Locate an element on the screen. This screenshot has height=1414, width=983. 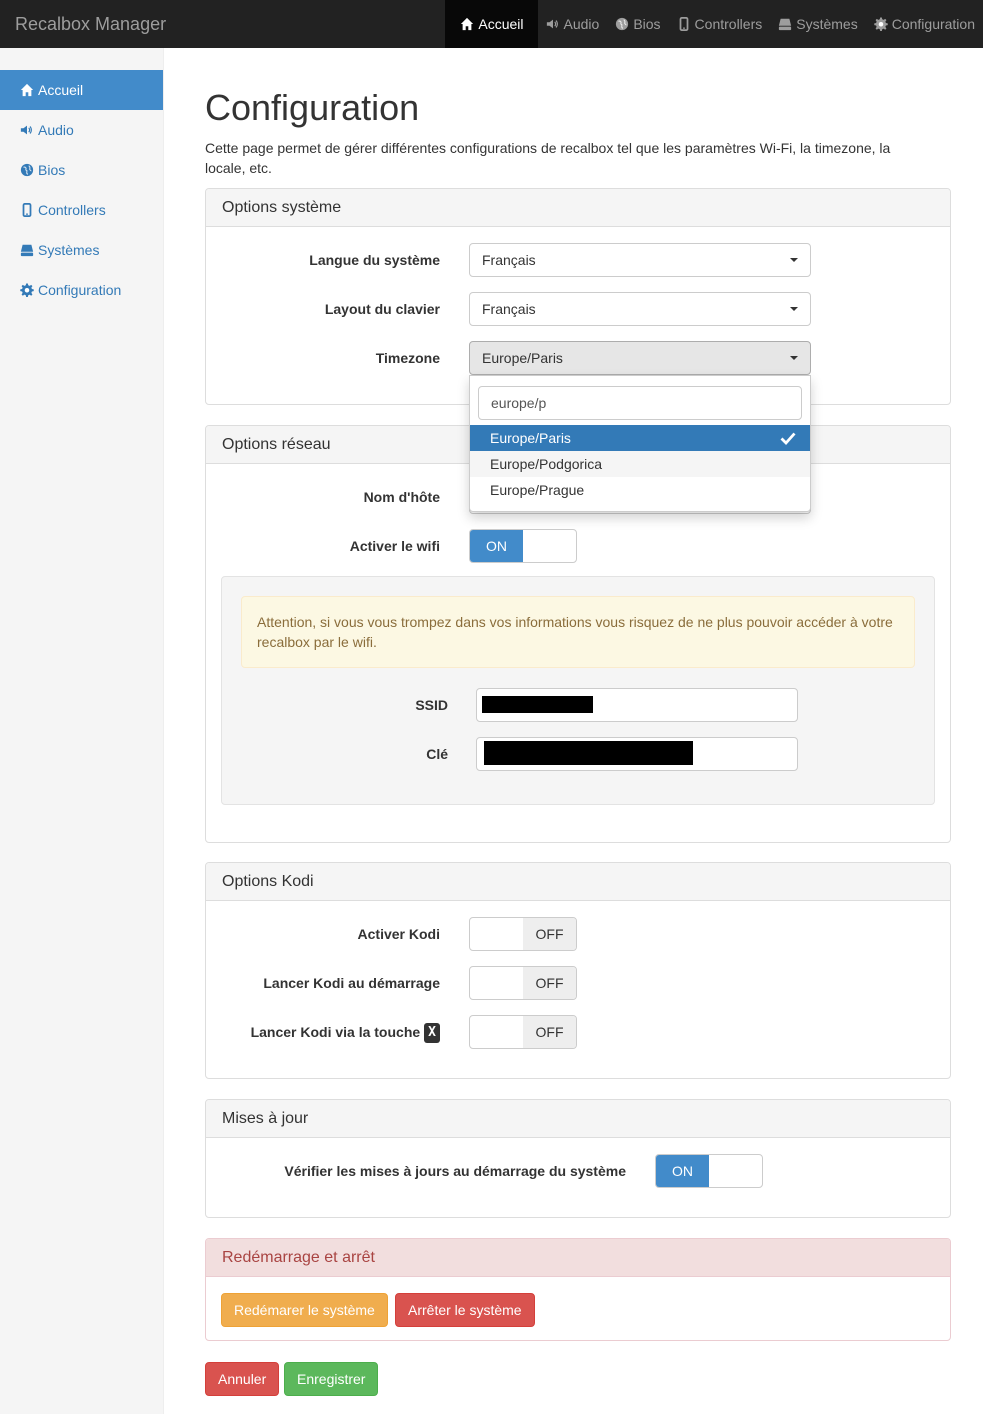
nav-systemes: Systèmes is located at coordinates (817, 24).